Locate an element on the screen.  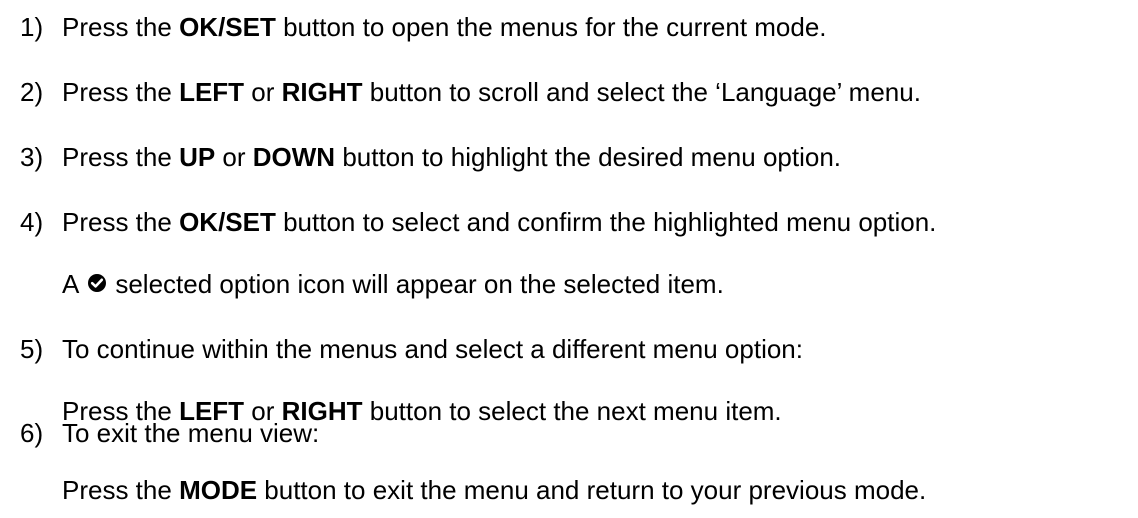
step-number: 5) is located at coordinates (32, 349).